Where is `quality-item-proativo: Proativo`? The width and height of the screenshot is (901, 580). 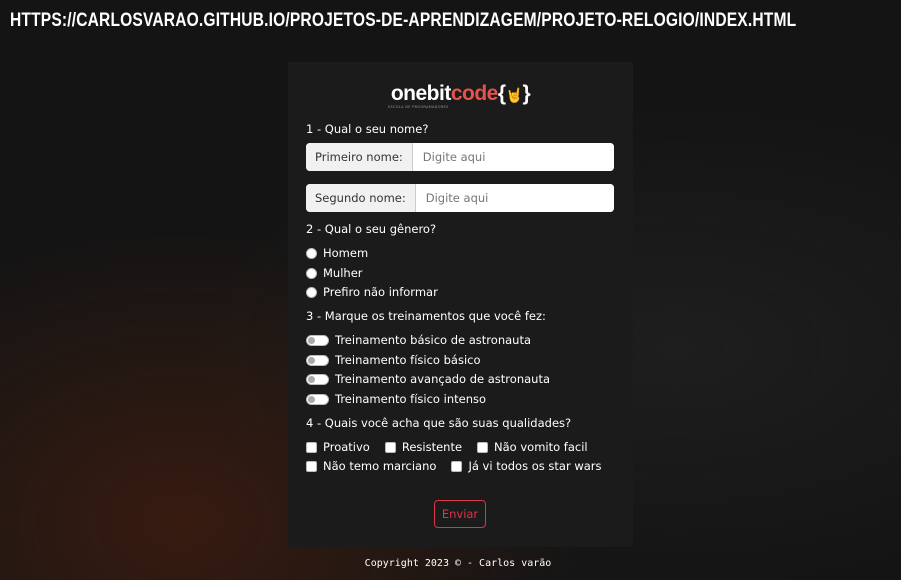 quality-item-proativo: Proativo is located at coordinates (338, 447).